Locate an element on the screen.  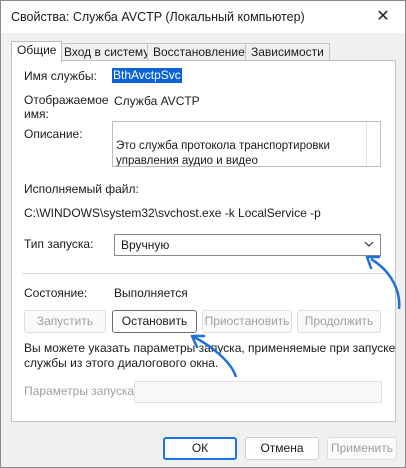
chevron-down-icon is located at coordinates (369, 245).